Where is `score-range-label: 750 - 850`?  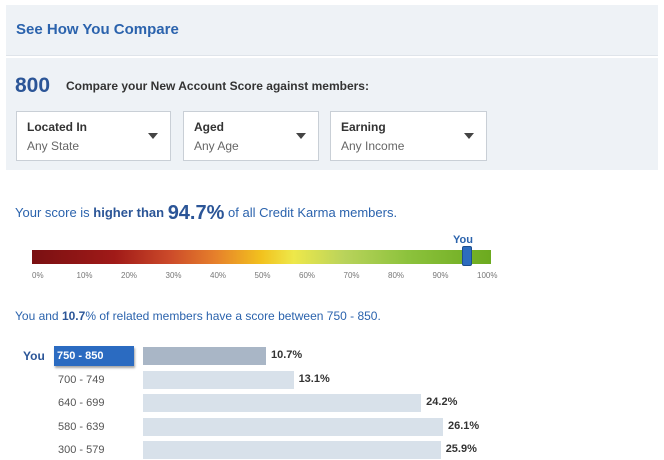 score-range-label: 750 - 850 is located at coordinates (94, 356).